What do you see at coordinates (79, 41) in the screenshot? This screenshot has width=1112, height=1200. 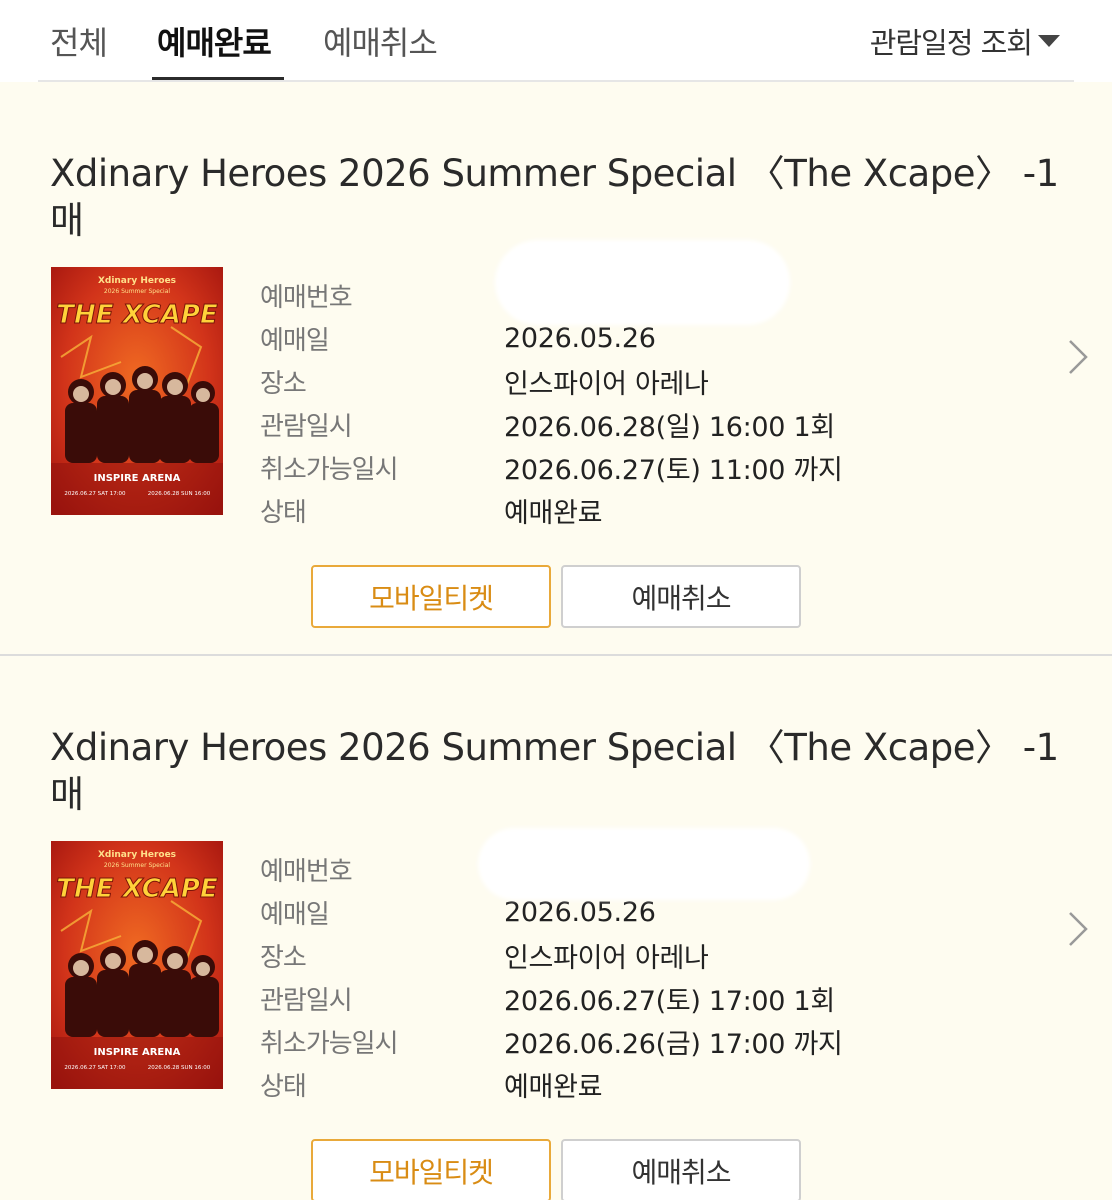 I see `tab-all: 전체` at bounding box center [79, 41].